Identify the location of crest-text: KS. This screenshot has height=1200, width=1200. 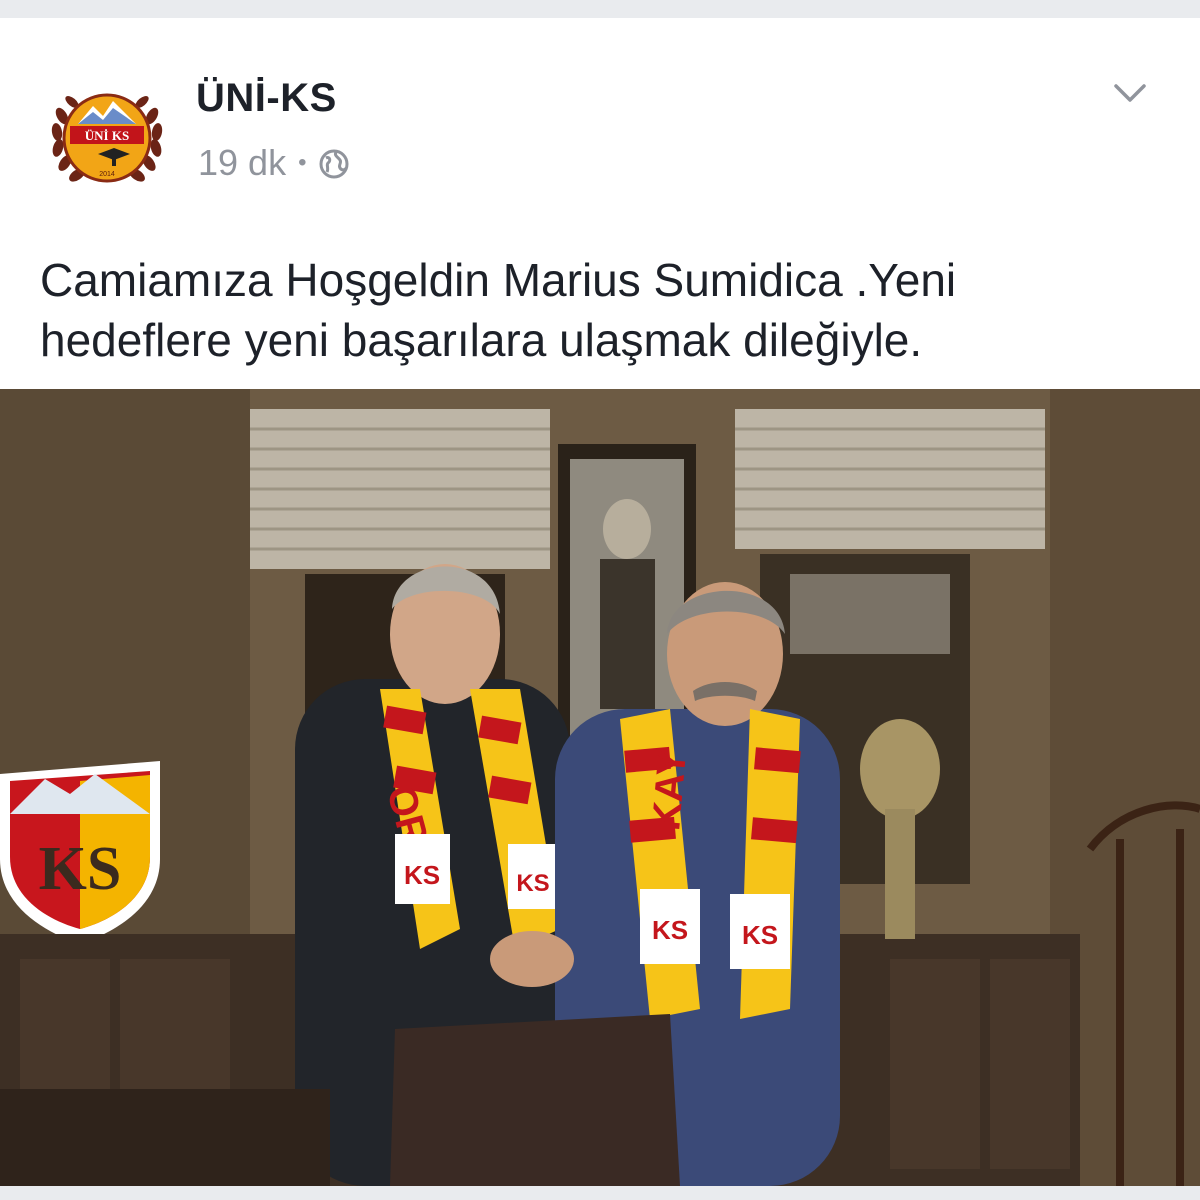
(80, 869).